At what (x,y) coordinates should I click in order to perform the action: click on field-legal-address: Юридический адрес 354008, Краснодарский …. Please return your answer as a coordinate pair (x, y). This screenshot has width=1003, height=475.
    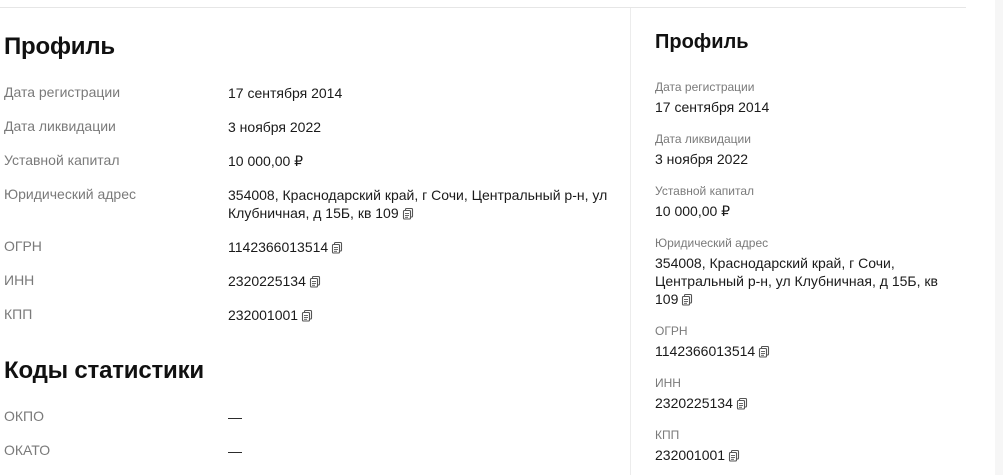
    Looking at the image, I should click on (805, 271).